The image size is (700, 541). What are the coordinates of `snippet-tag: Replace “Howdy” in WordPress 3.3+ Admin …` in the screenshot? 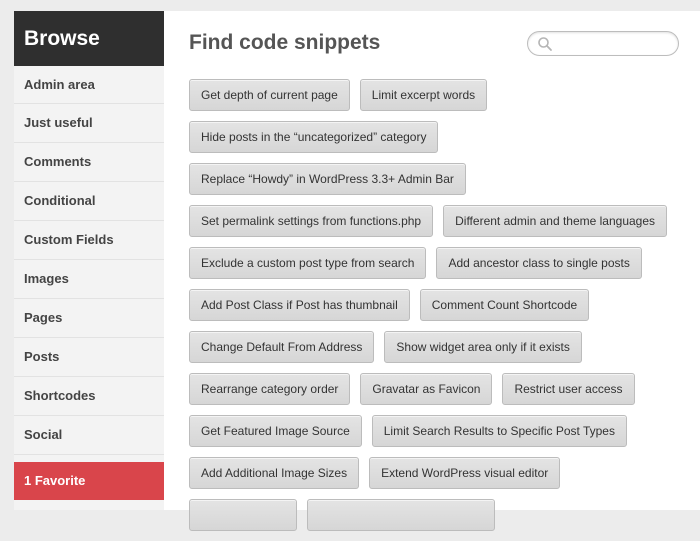 It's located at (327, 179).